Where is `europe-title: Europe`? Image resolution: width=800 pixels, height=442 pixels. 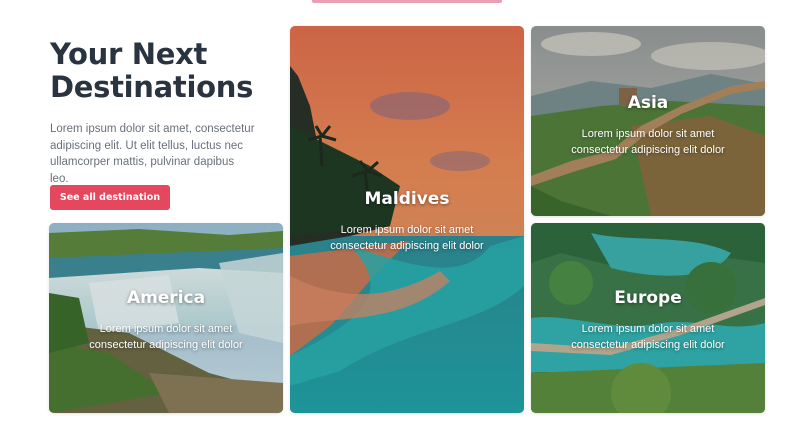
europe-title: Europe is located at coordinates (648, 298).